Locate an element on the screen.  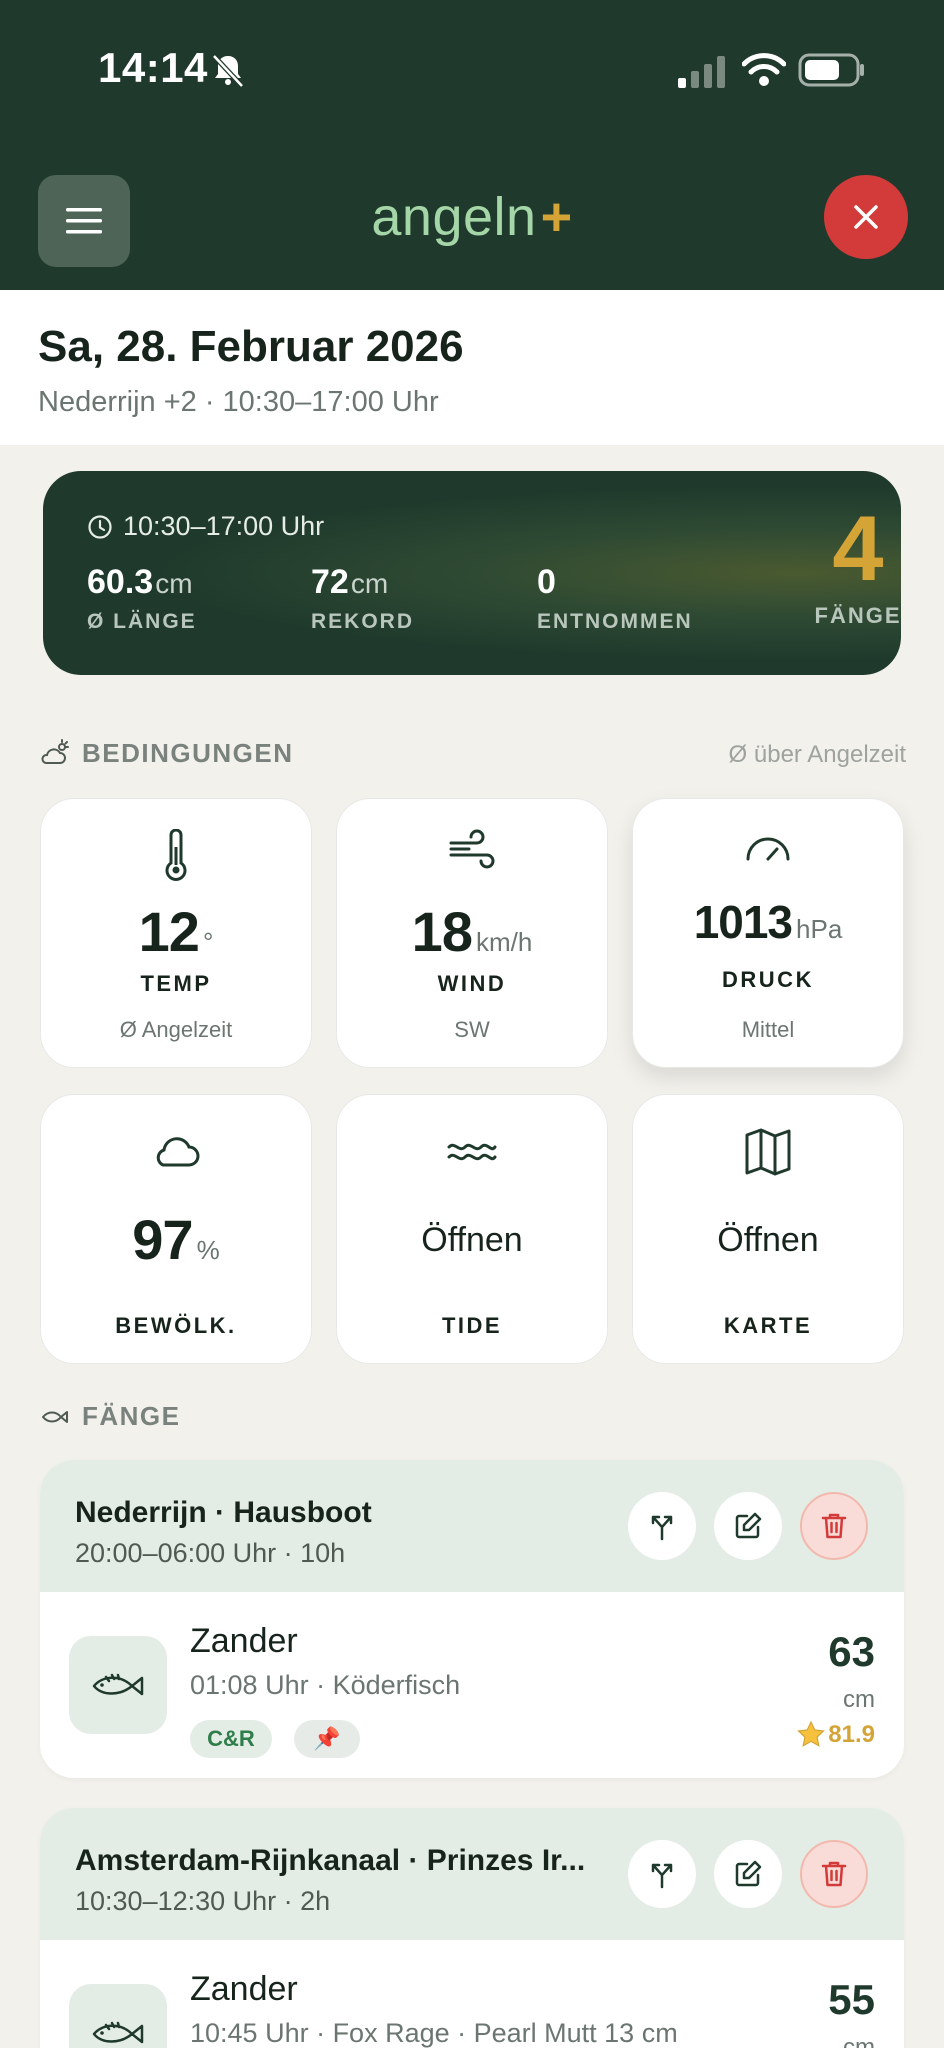
star-icon is located at coordinates (811, 1733).